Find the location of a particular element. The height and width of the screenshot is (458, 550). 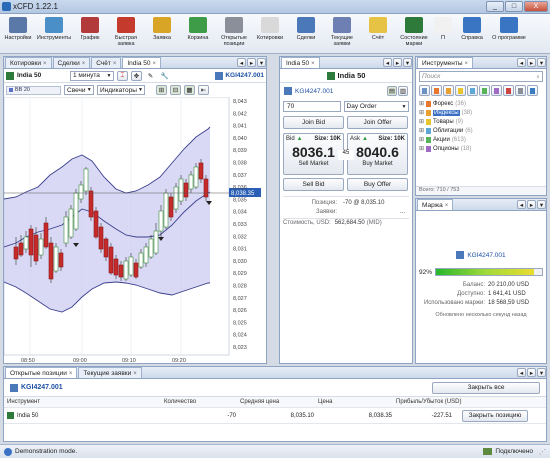

close-all-button: Закрыть все is located at coordinates (486, 387).